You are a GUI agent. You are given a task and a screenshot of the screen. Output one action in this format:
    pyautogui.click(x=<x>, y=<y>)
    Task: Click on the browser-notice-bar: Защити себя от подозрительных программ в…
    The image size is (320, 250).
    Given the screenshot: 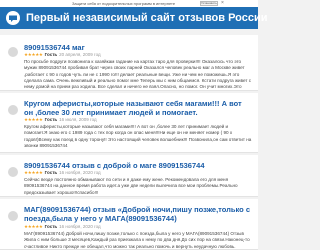 What is the action you would take?
    pyautogui.click(x=129, y=3)
    